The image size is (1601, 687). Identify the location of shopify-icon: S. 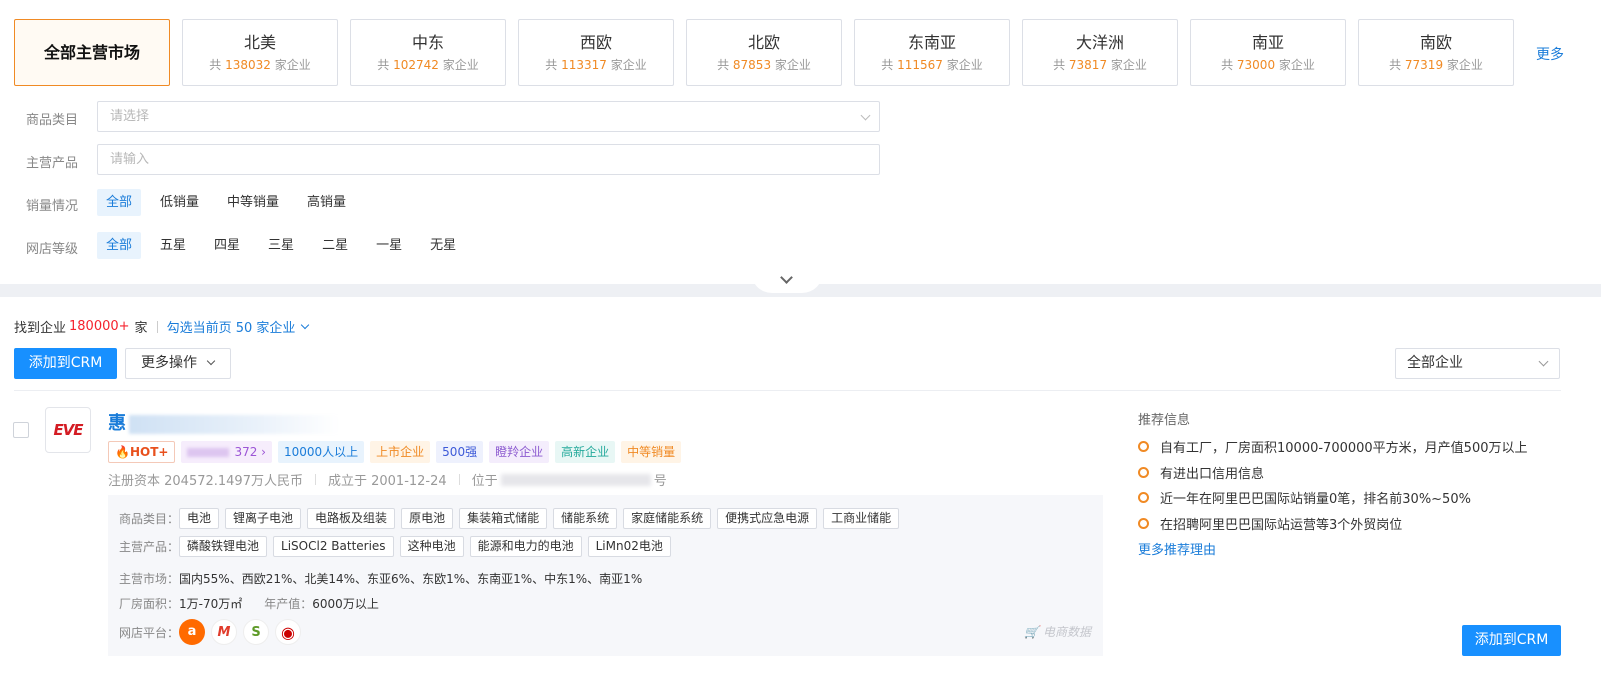
(256, 632).